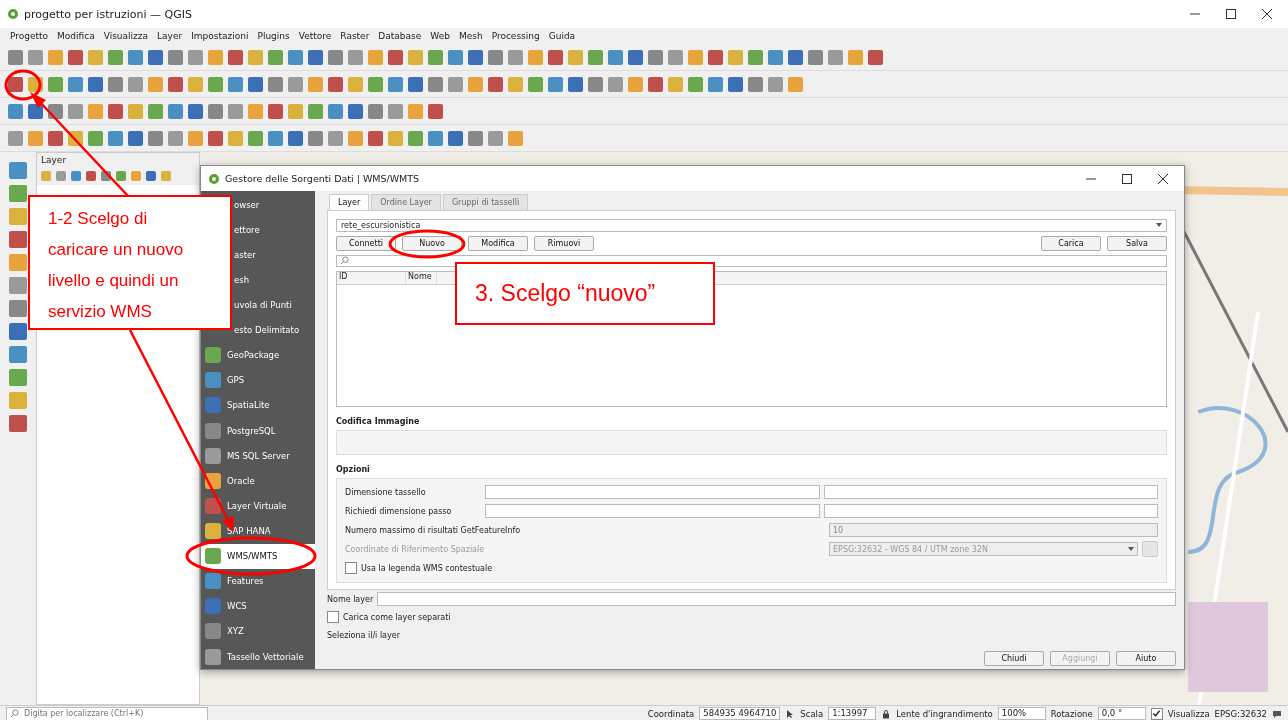 The width and height of the screenshot is (1288, 720). I want to click on section-heading: Codifica Immagine, so click(378, 421).